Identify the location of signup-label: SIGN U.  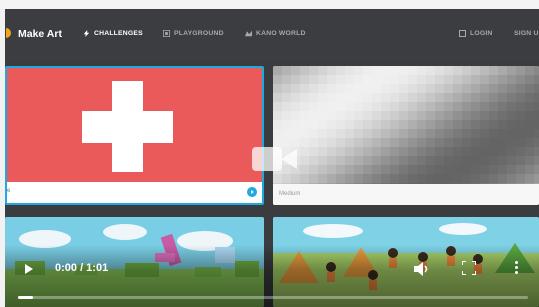
(526, 33).